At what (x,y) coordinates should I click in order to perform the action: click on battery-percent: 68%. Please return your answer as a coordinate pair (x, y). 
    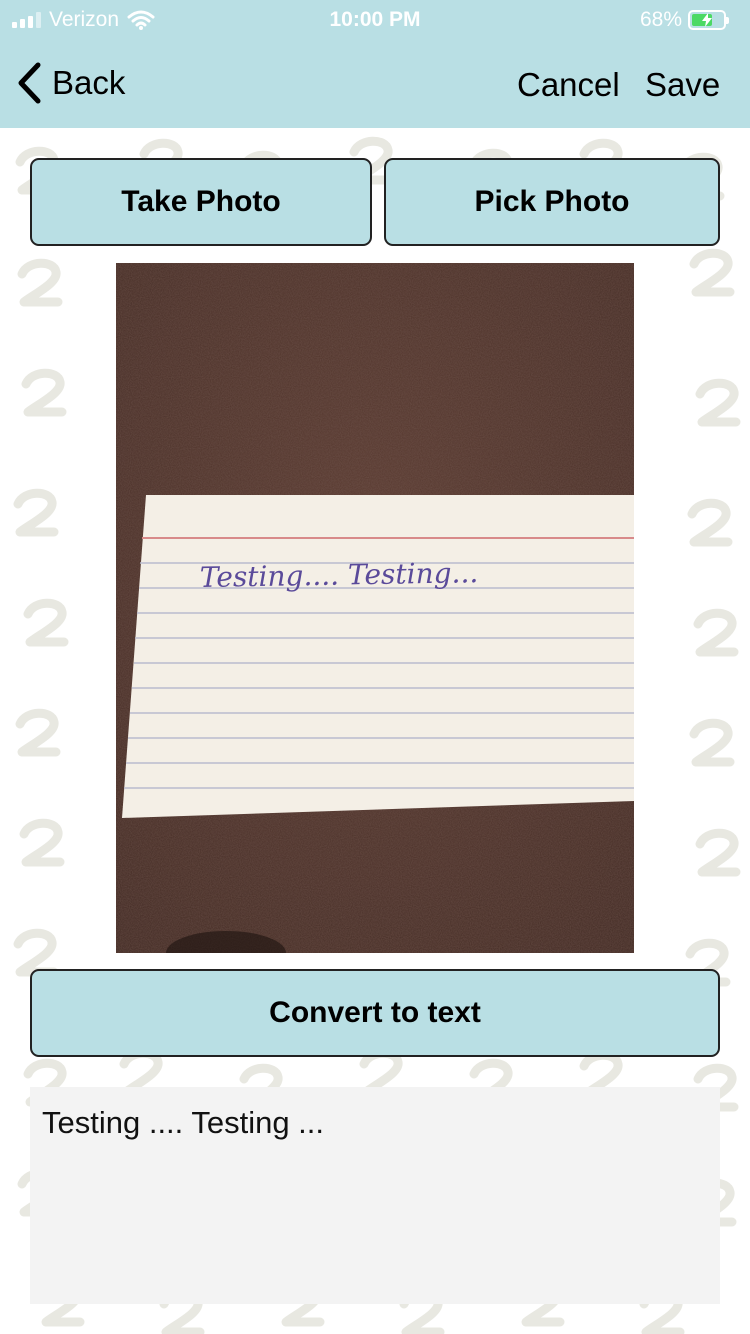
    Looking at the image, I should click on (660, 19).